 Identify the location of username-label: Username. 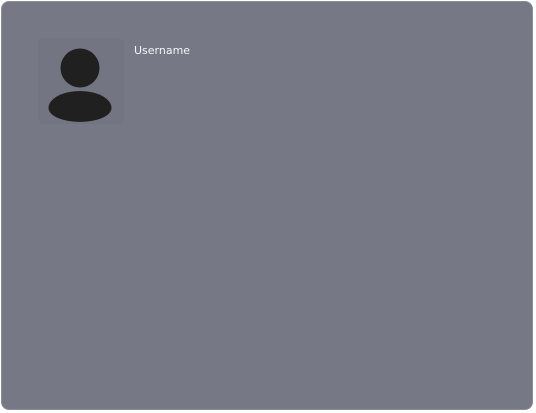
(162, 50).